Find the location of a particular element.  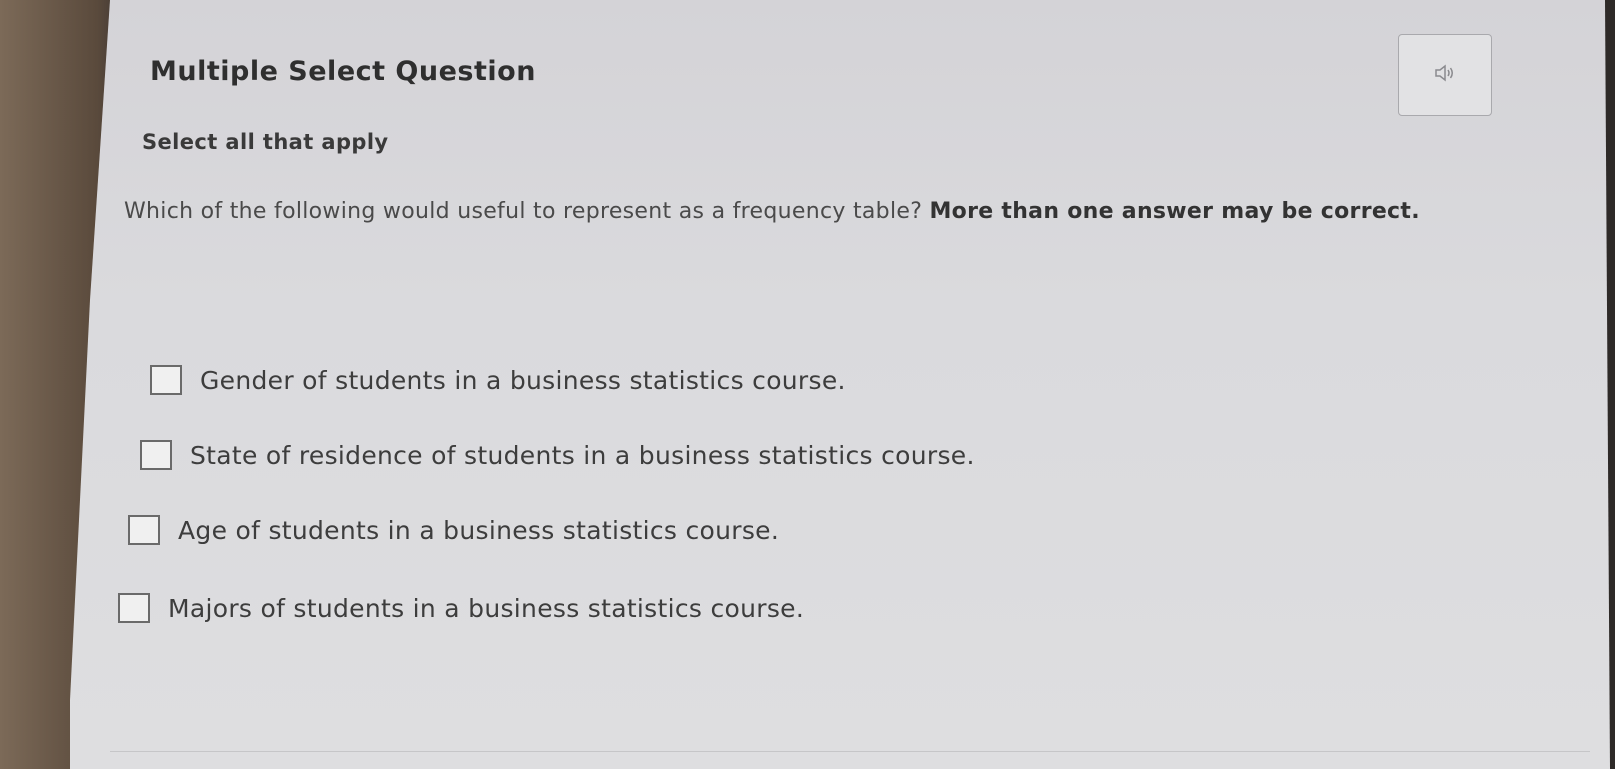

speaker-icon is located at coordinates (1445, 75).